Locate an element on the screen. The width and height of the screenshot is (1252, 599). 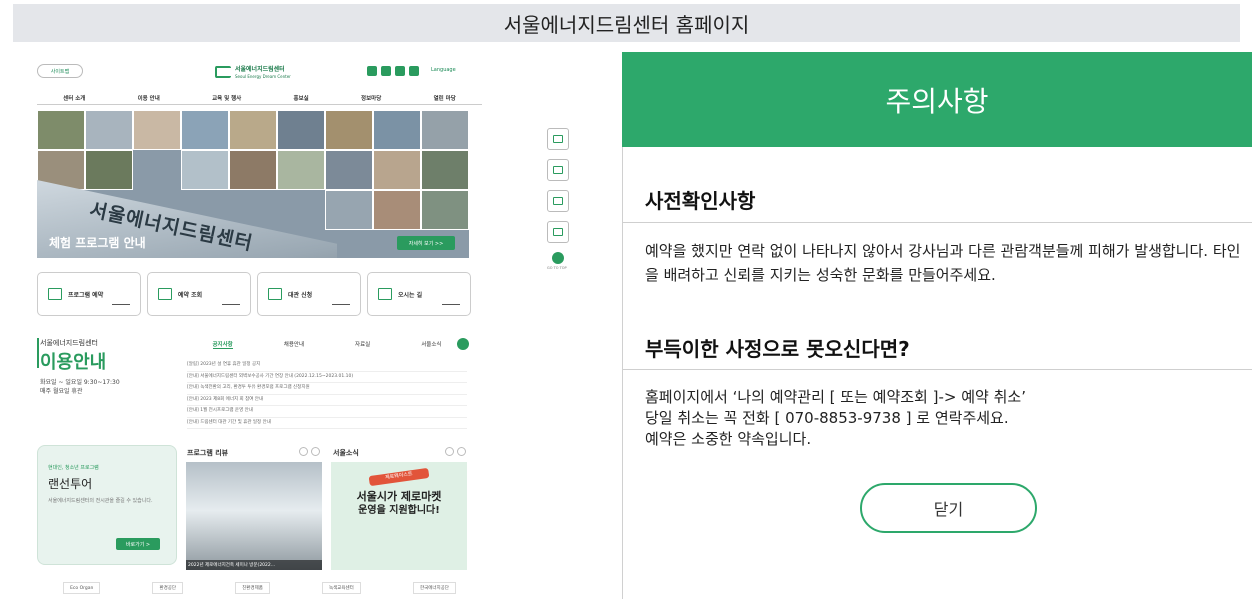
partner-logo: 한국에너지공단 is located at coordinates (434, 588).